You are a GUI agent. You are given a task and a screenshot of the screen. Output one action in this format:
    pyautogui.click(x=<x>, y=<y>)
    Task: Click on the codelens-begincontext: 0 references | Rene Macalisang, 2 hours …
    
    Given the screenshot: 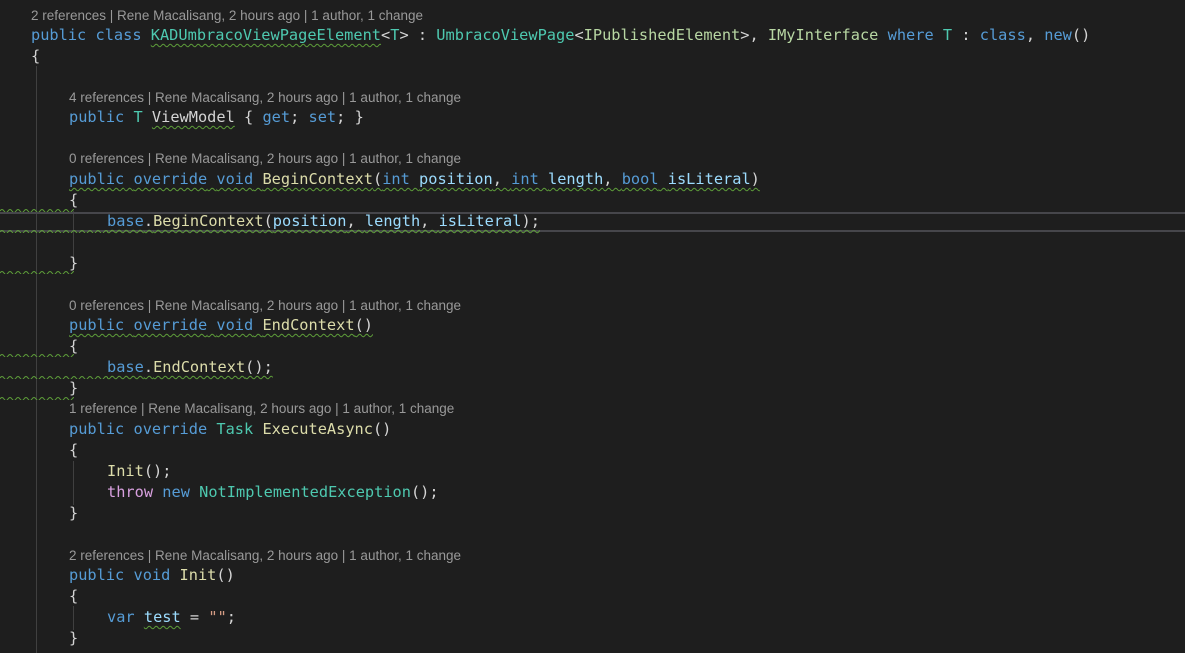 What is the action you would take?
    pyautogui.click(x=265, y=159)
    